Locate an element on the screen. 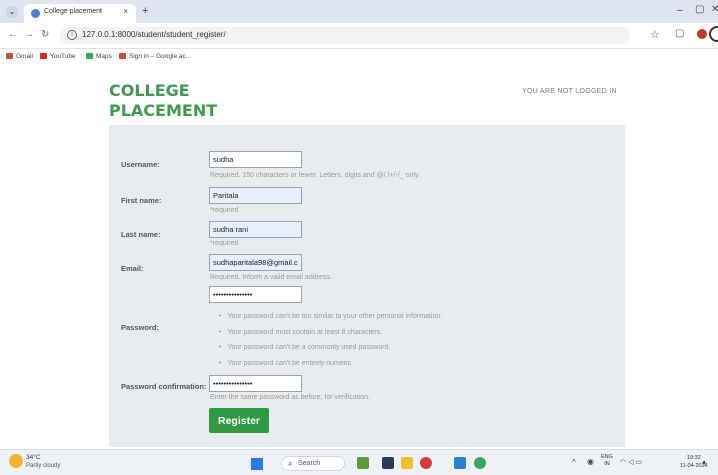 Image resolution: width=718 pixels, height=475 pixels. wifi-volume-battery-icon: ◠ ◁ ▭ is located at coordinates (631, 462).